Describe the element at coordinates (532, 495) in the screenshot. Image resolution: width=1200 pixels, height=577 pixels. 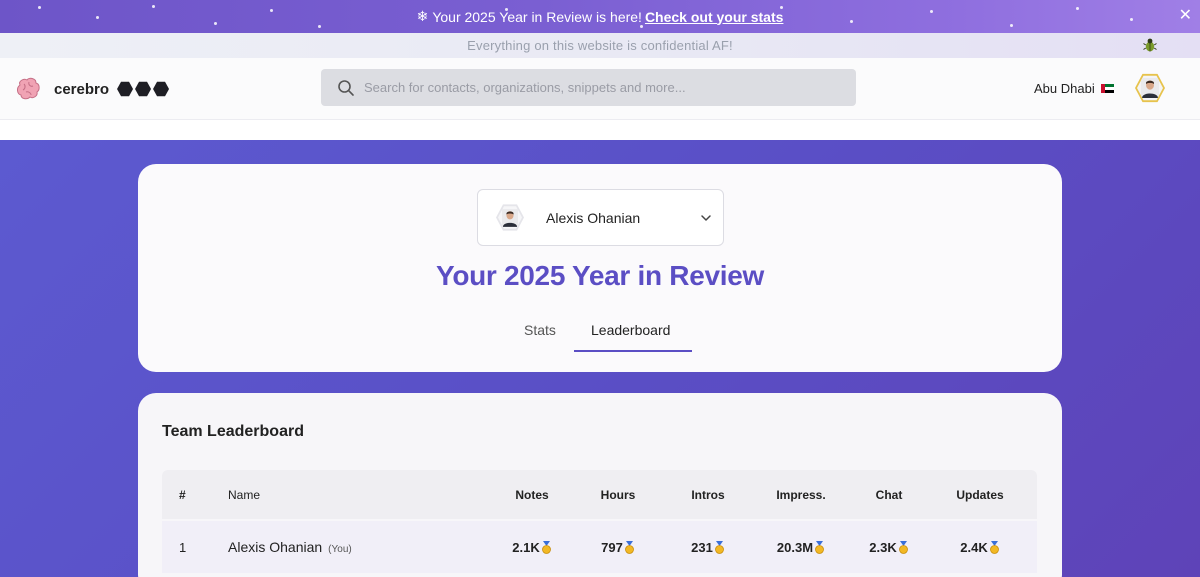
I see `column-header-notes: Notes` at that location.